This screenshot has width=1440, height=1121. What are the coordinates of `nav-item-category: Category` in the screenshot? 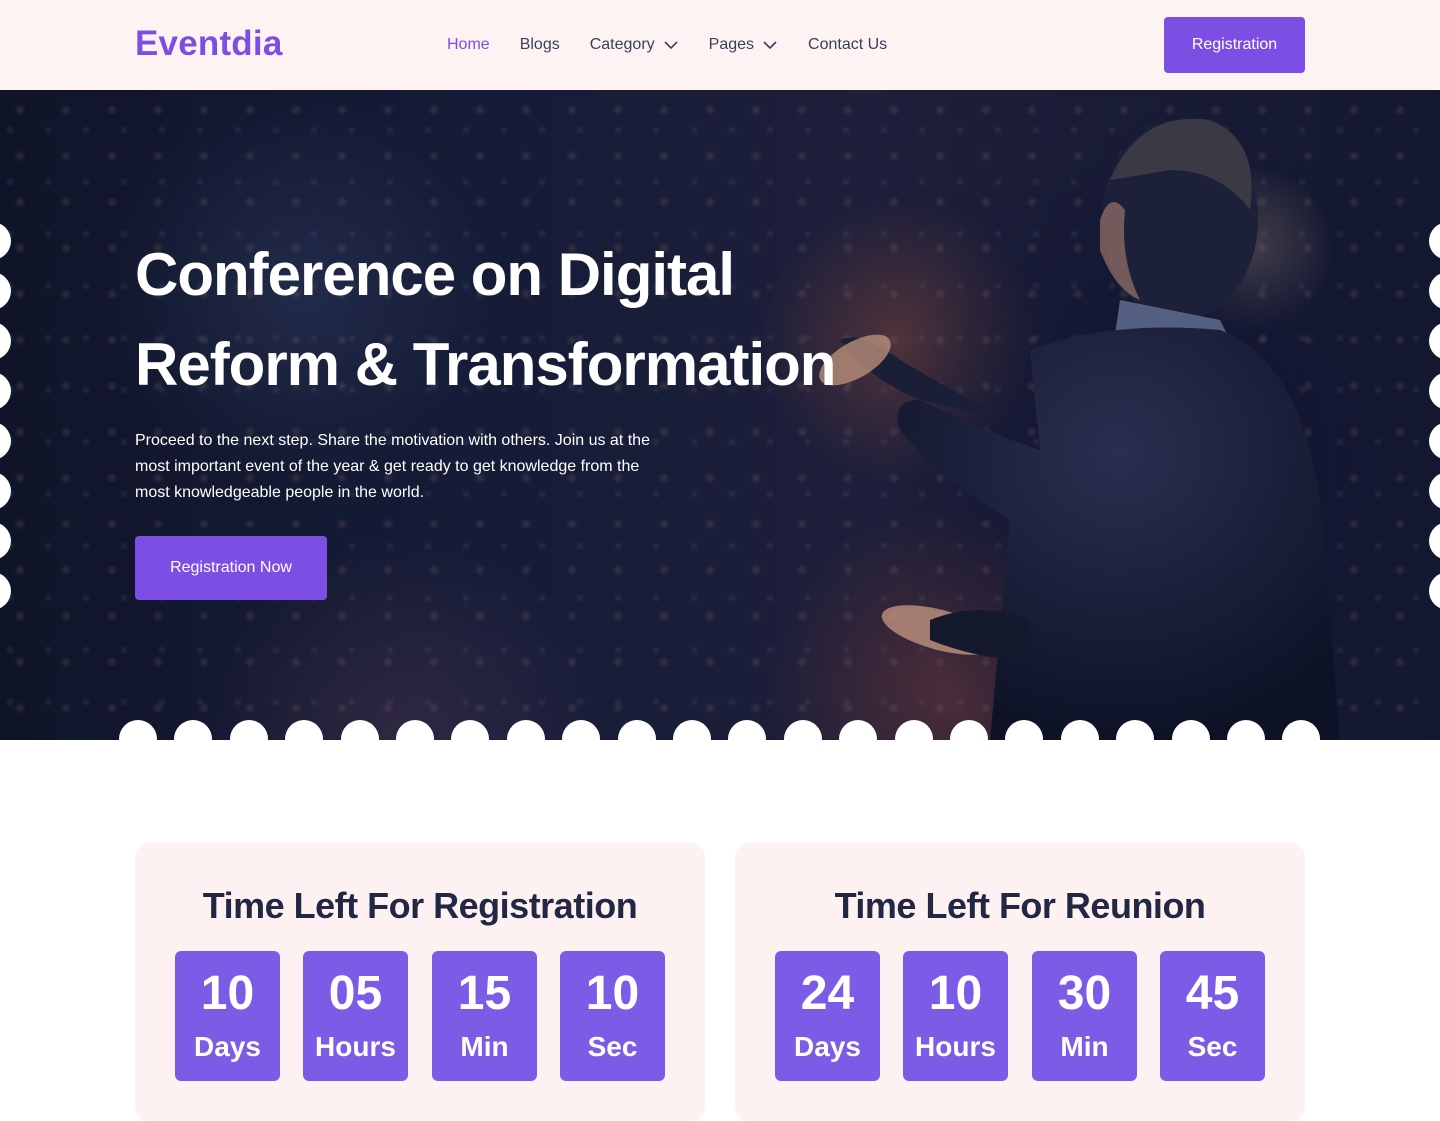 It's located at (634, 45).